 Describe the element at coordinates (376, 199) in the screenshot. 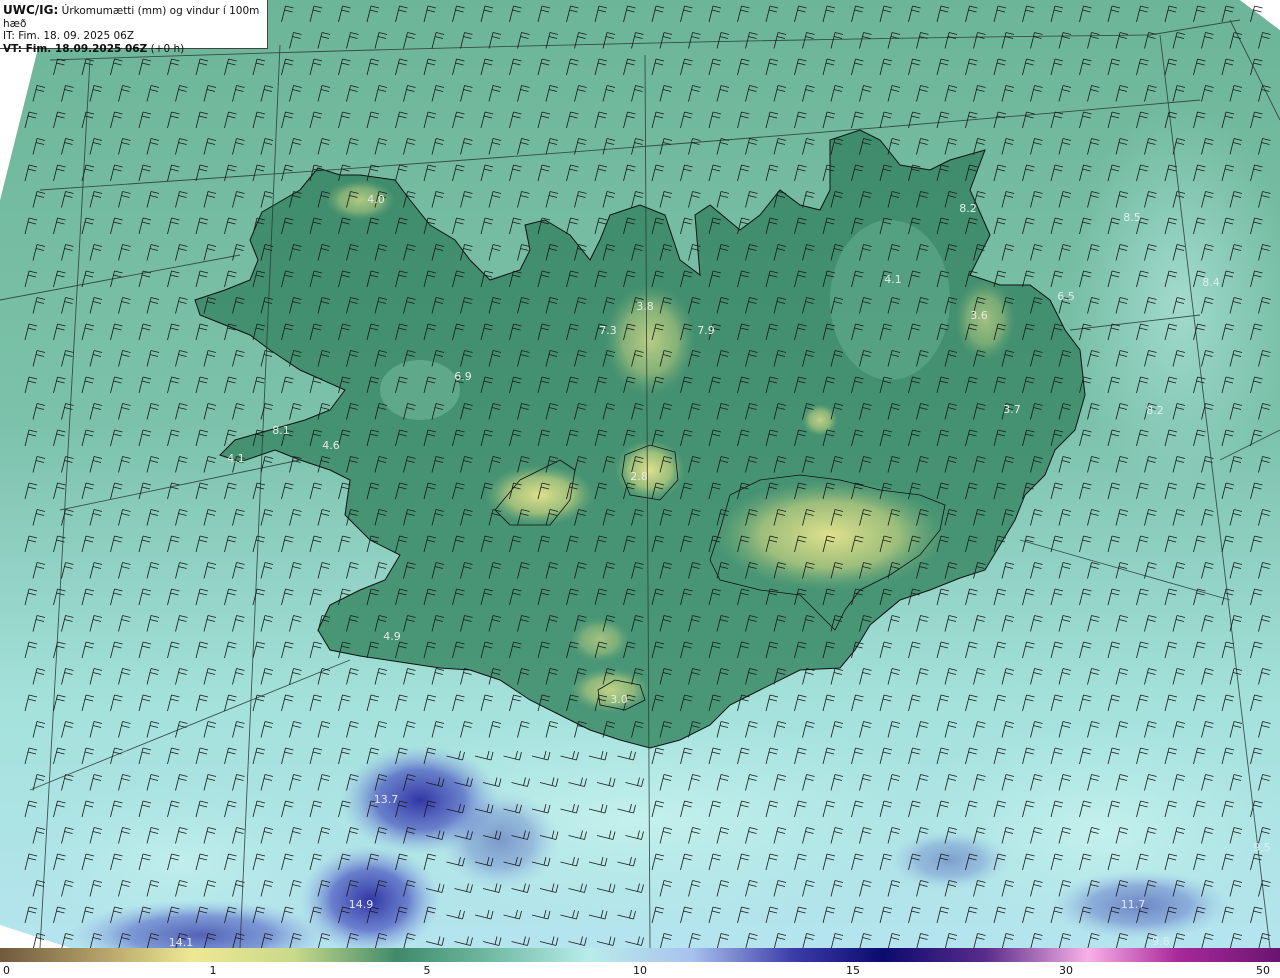

I see `precip-value-label: 4.0` at that location.